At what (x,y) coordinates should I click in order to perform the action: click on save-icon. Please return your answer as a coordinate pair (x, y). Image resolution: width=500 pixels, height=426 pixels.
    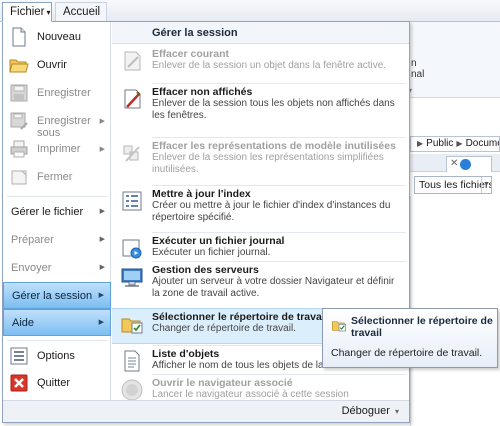
    Looking at the image, I should click on (19, 93).